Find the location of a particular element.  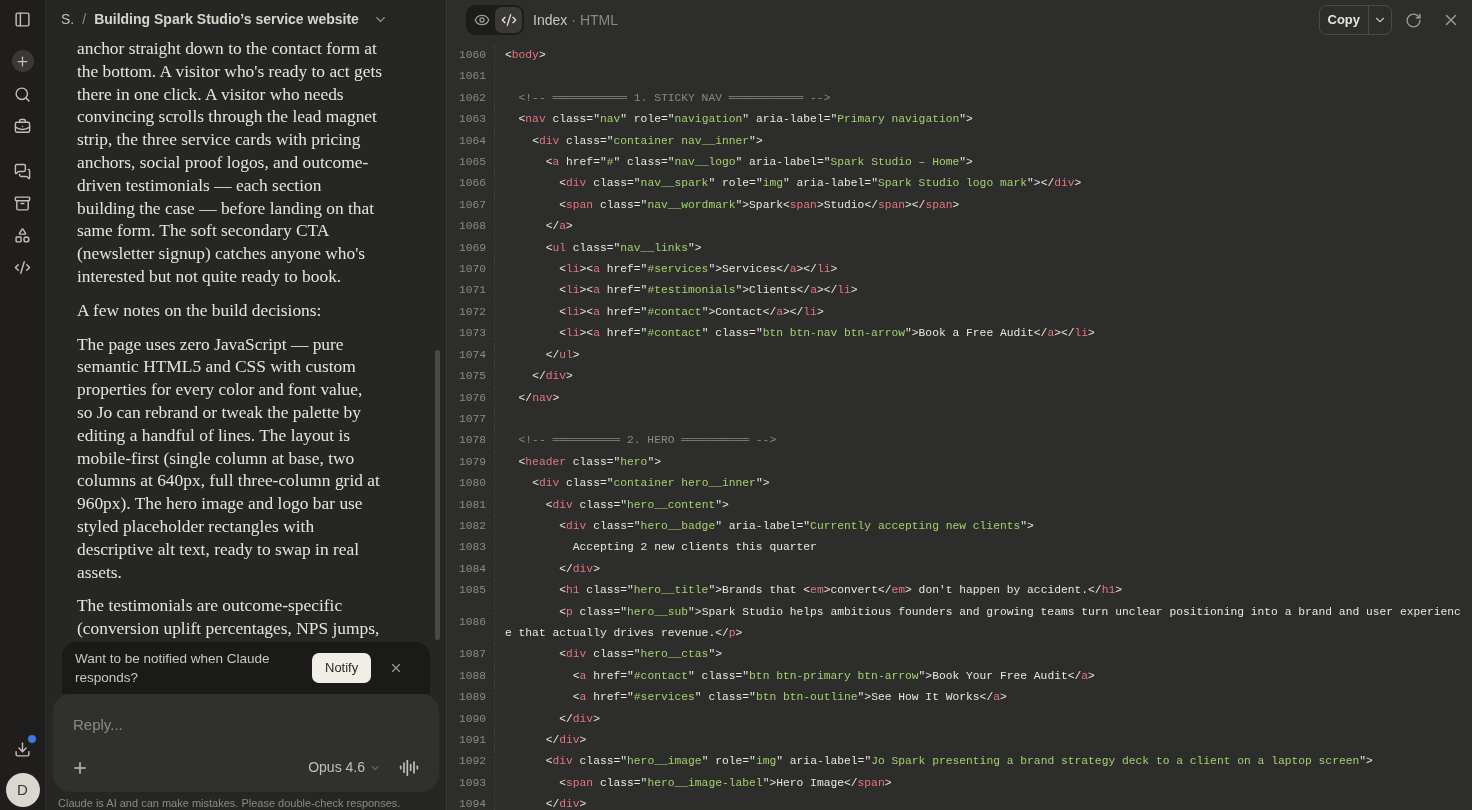

line-number: 1086 is located at coordinates (472, 623).